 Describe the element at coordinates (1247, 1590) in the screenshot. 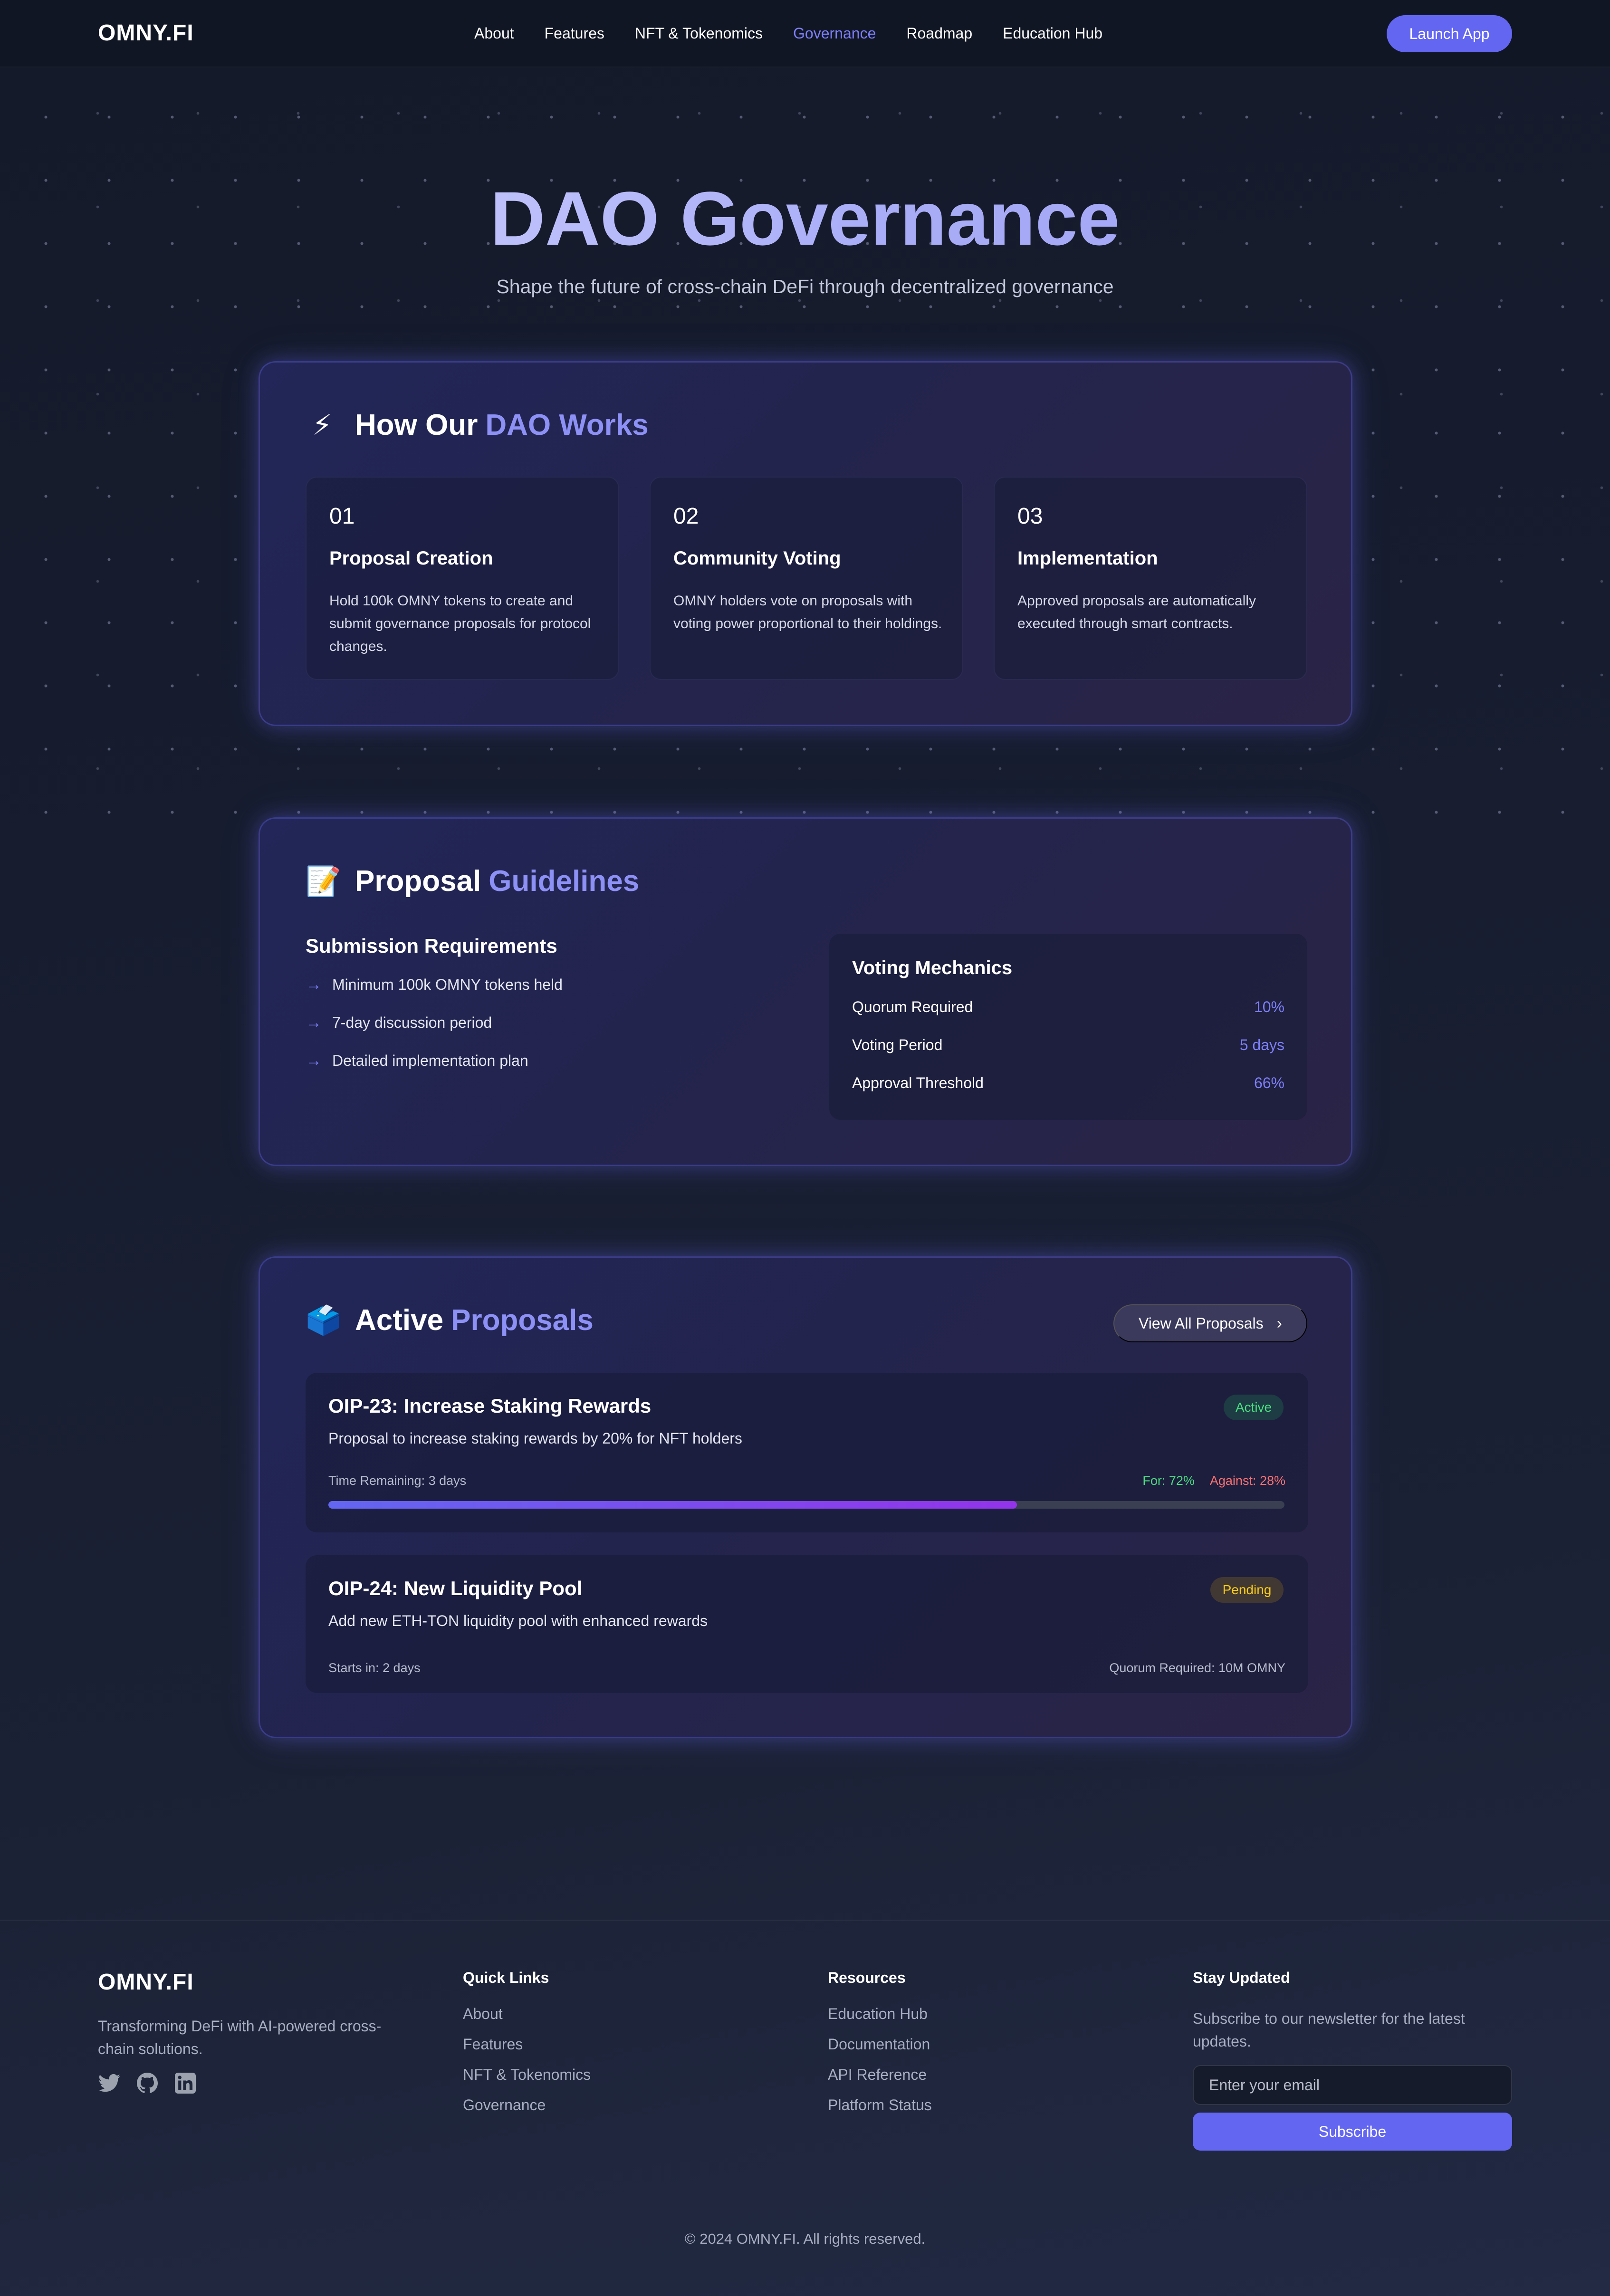

I see `status-badge-pending: Pending` at that location.